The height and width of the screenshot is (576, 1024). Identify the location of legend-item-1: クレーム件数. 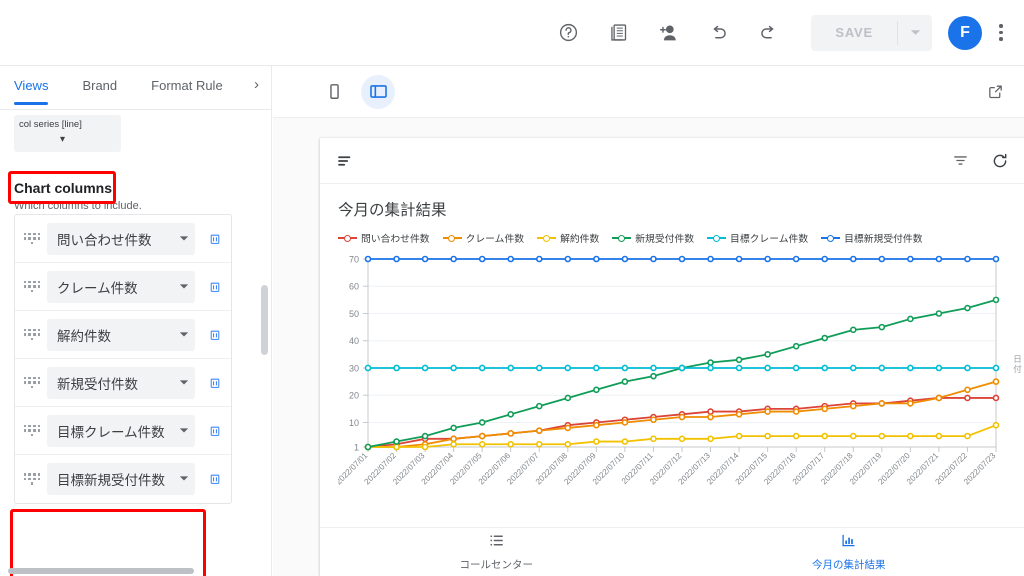
(483, 238).